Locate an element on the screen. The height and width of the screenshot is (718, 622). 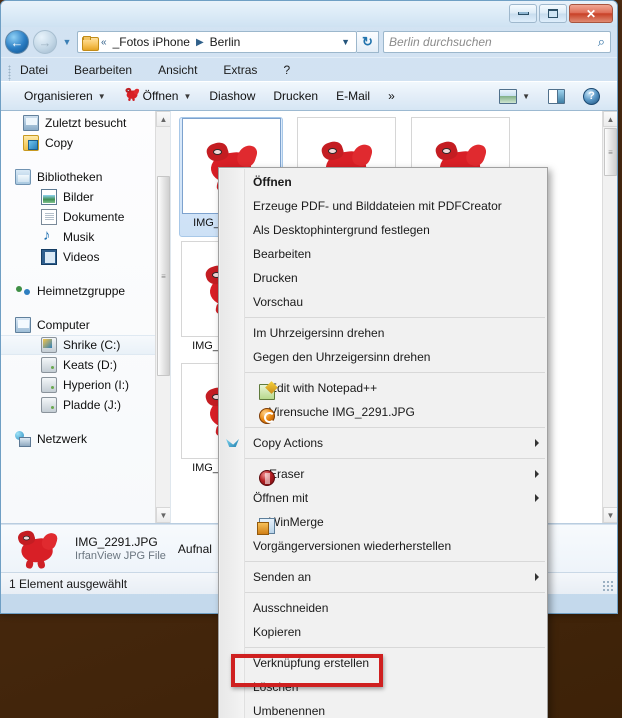
details-text: IMG_2291.JPG IrfanView JPG File is located at coordinates (120, 548).